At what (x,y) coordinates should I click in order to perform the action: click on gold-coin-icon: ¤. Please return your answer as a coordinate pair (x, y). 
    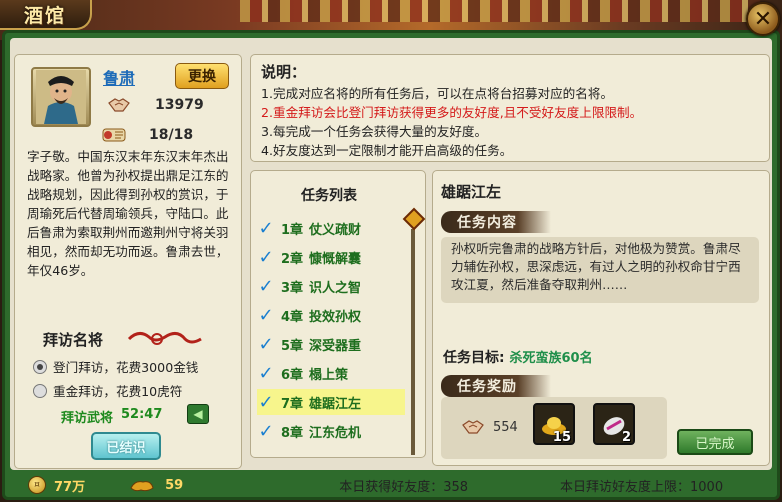
    Looking at the image, I should click on (37, 485).